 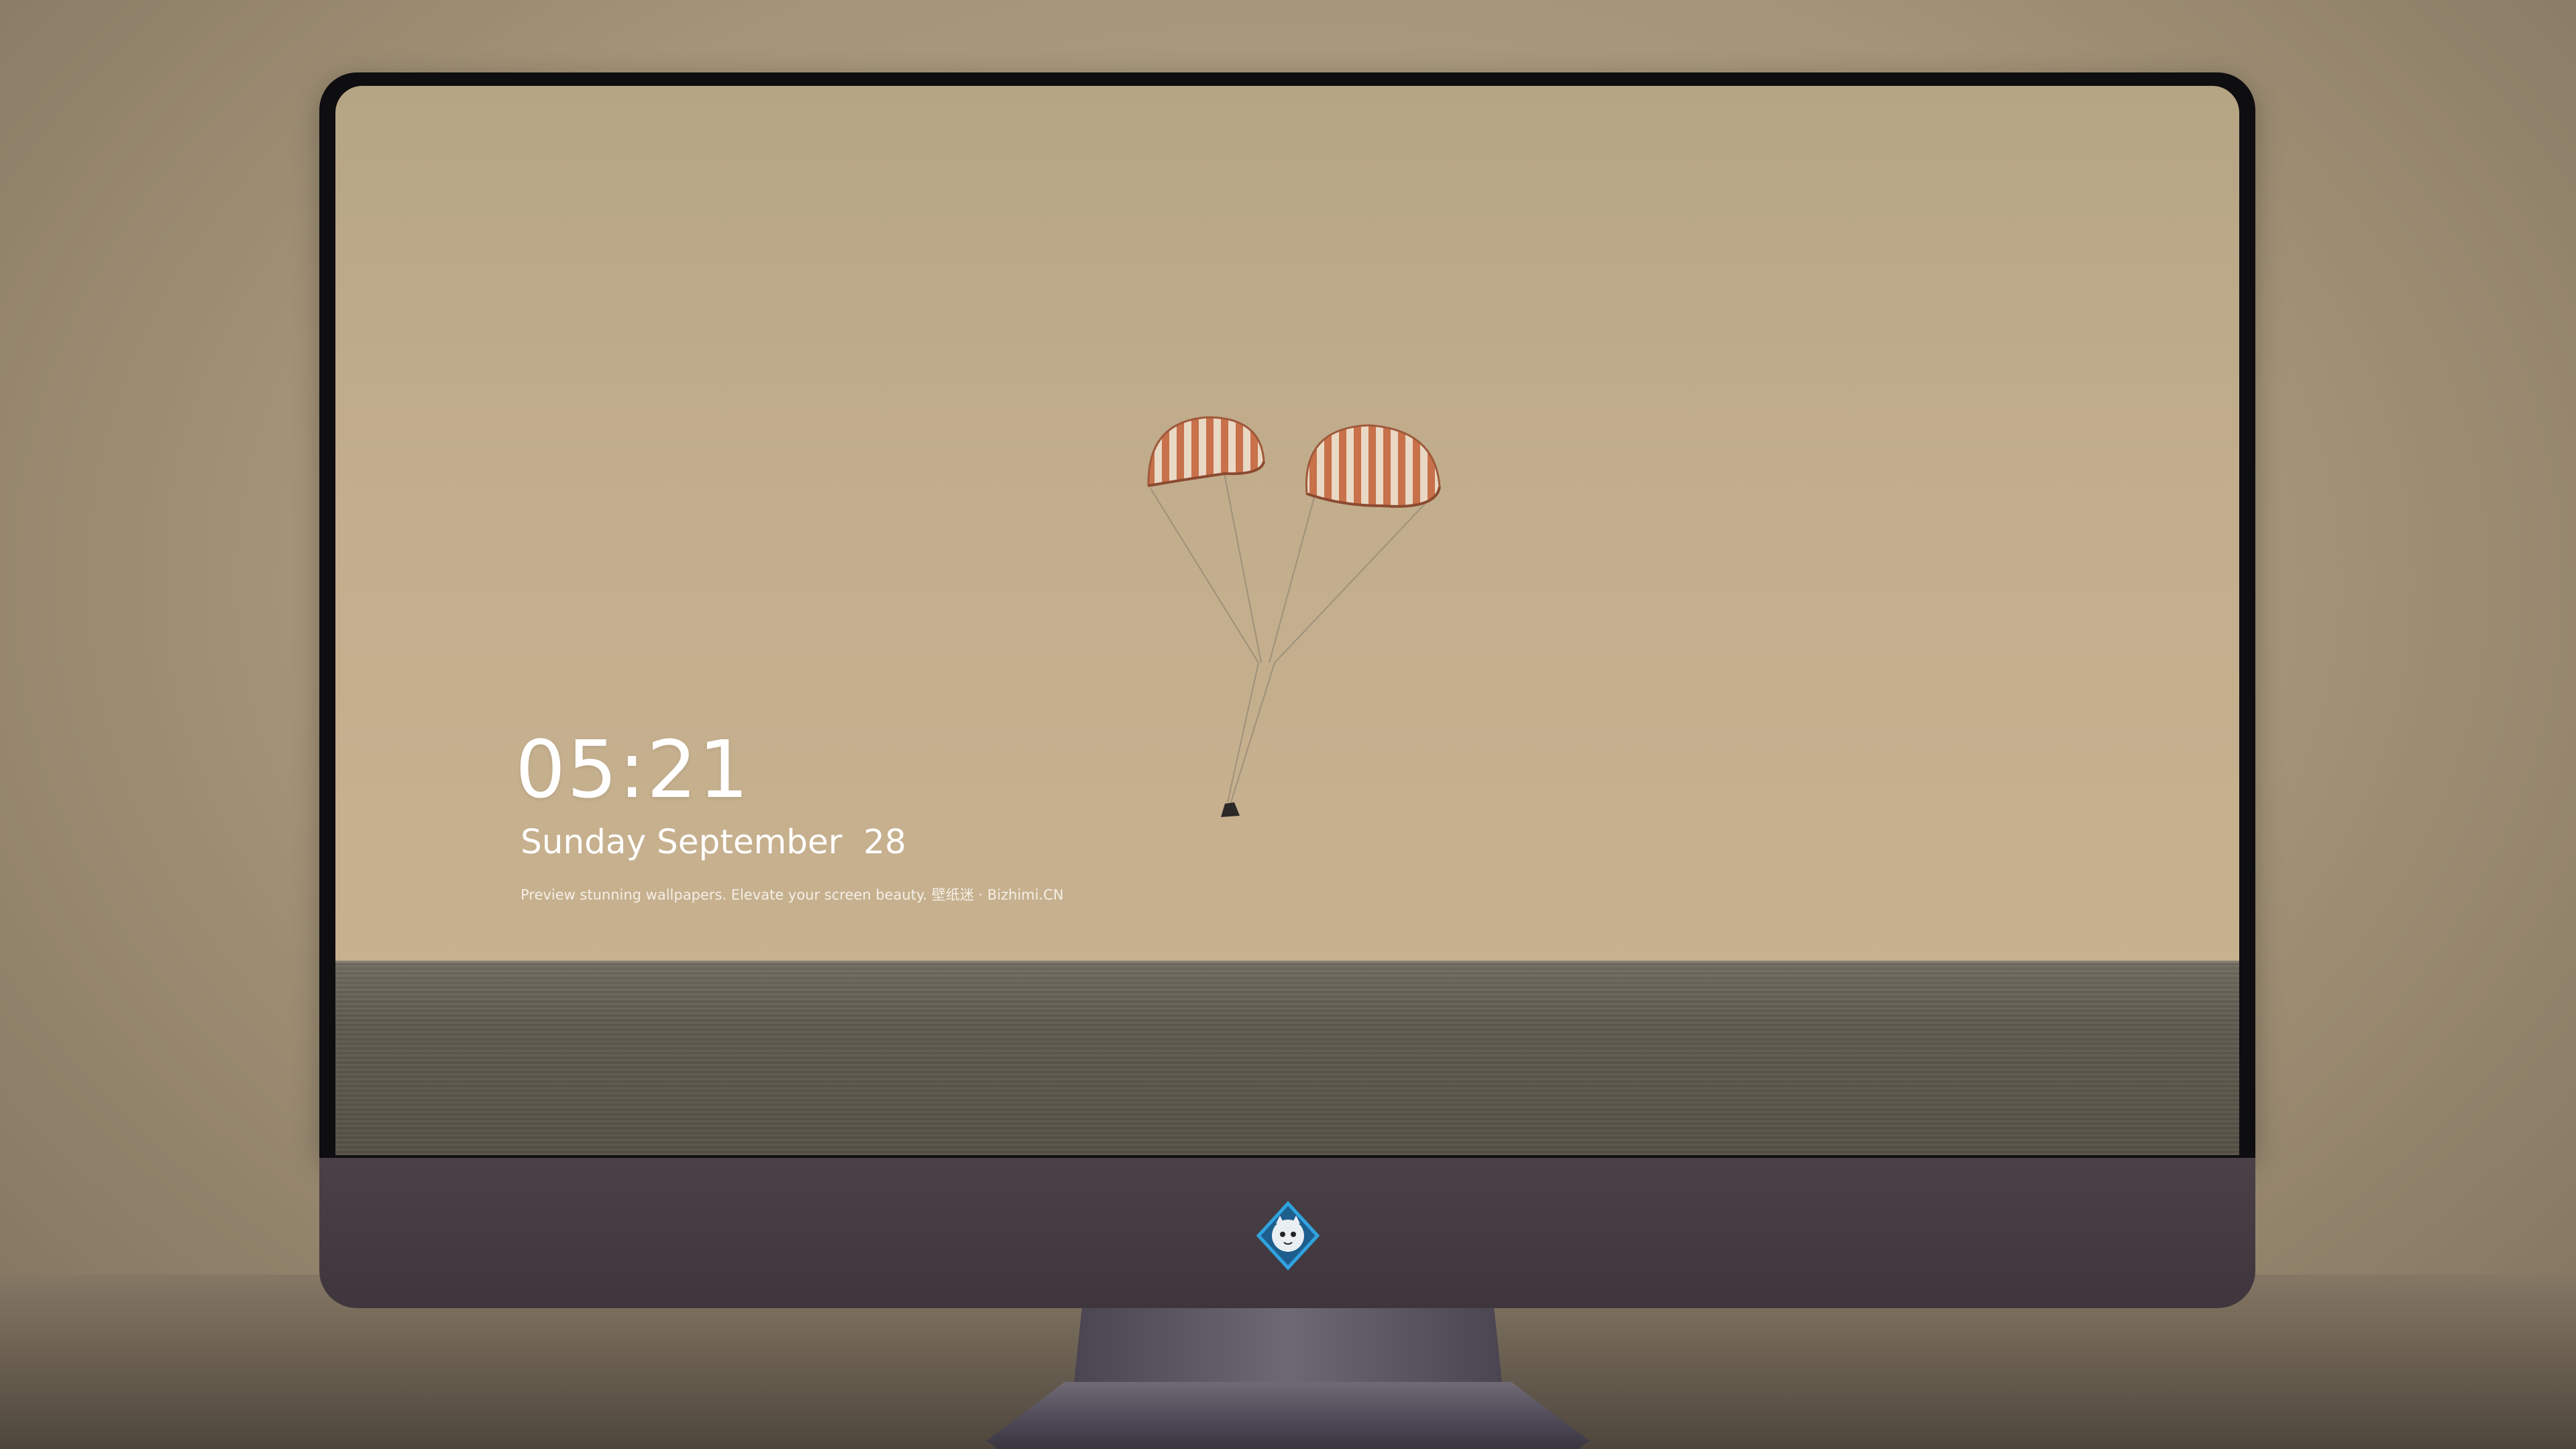 What do you see at coordinates (1230, 809) in the screenshot?
I see `capsule` at bounding box center [1230, 809].